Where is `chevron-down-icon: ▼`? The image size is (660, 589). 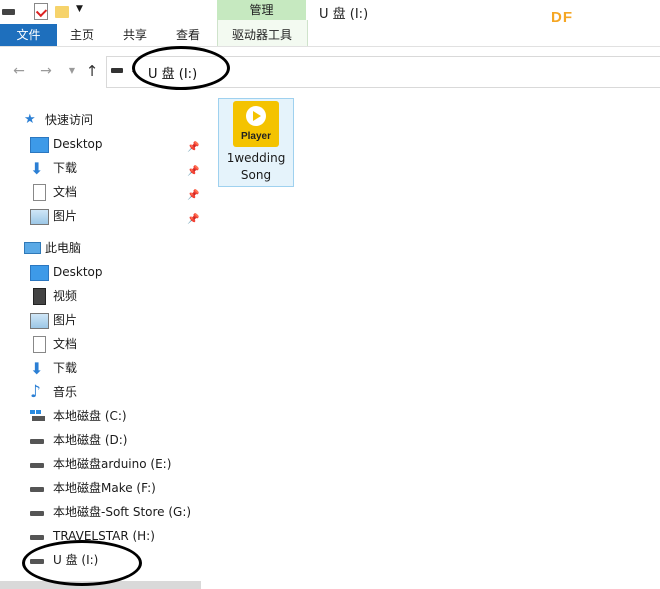 chevron-down-icon: ▼ is located at coordinates (79, 9).